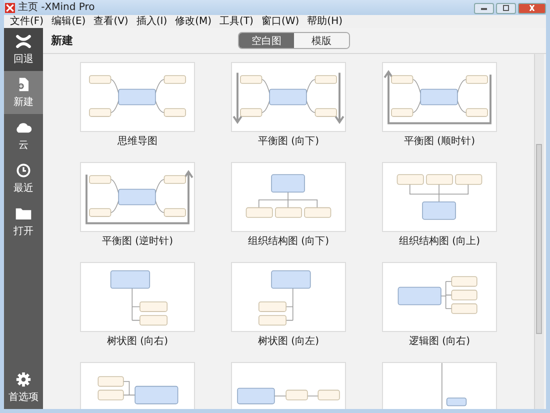 The width and height of the screenshot is (550, 413). I want to click on template-label: 树状图 (向右), so click(137, 342).